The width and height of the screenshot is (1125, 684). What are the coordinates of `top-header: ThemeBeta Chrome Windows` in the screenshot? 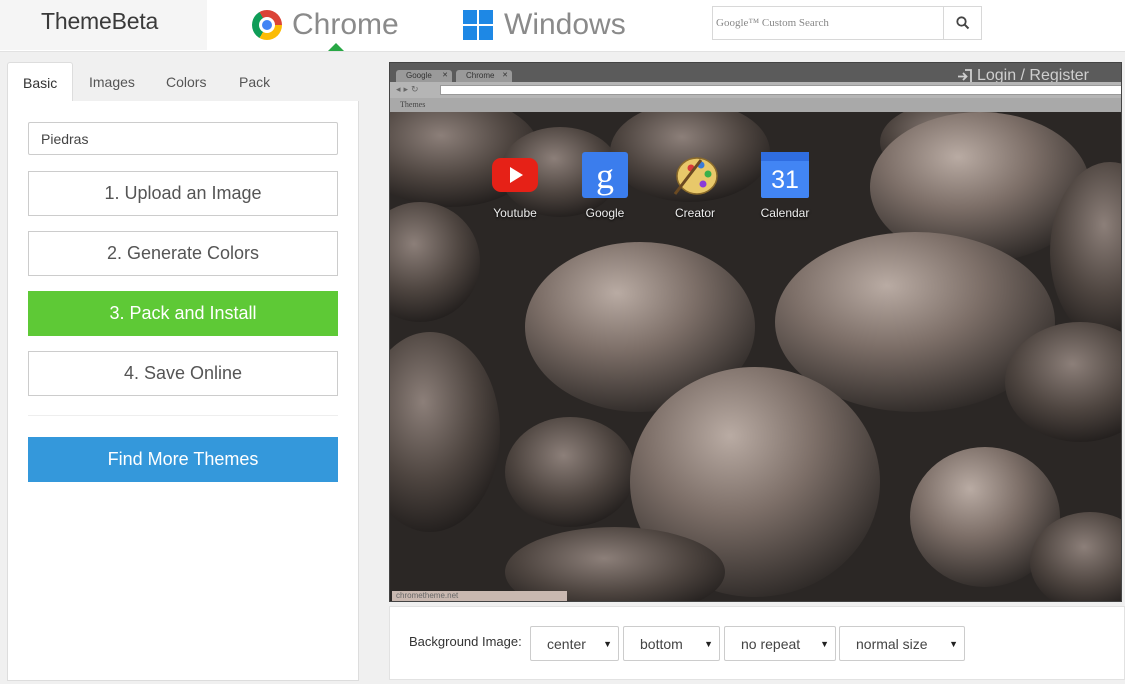 It's located at (562, 26).